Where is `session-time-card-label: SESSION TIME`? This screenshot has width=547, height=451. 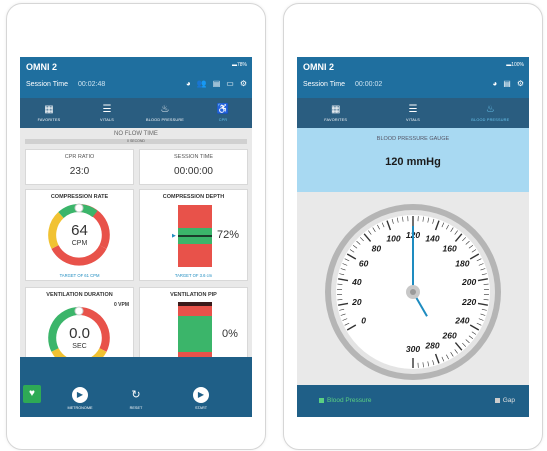
session-time-card-label: SESSION TIME is located at coordinates (193, 157).